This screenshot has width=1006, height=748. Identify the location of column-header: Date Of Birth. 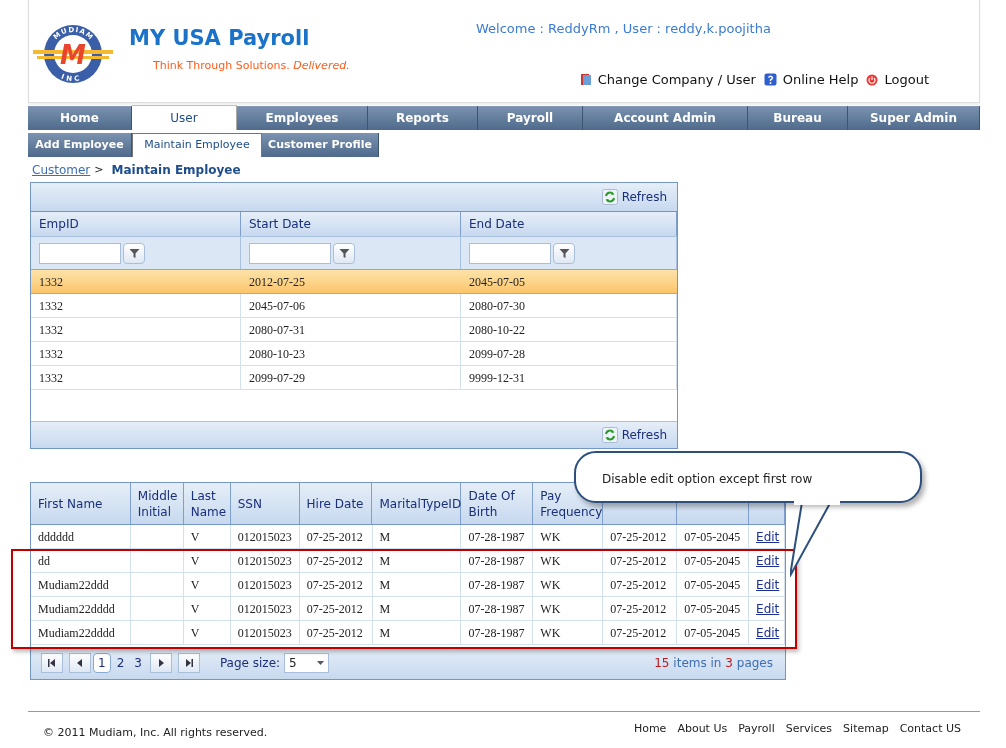
(500, 503).